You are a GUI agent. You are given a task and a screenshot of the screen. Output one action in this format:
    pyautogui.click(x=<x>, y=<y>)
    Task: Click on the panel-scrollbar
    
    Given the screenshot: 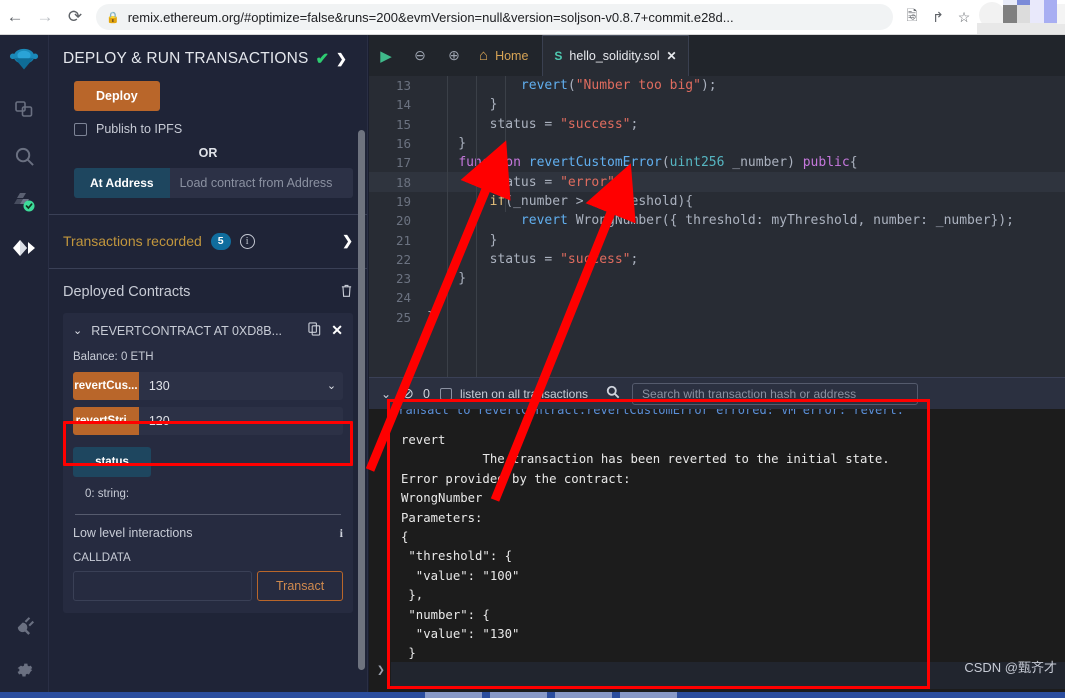 What is the action you would take?
    pyautogui.click(x=361, y=400)
    